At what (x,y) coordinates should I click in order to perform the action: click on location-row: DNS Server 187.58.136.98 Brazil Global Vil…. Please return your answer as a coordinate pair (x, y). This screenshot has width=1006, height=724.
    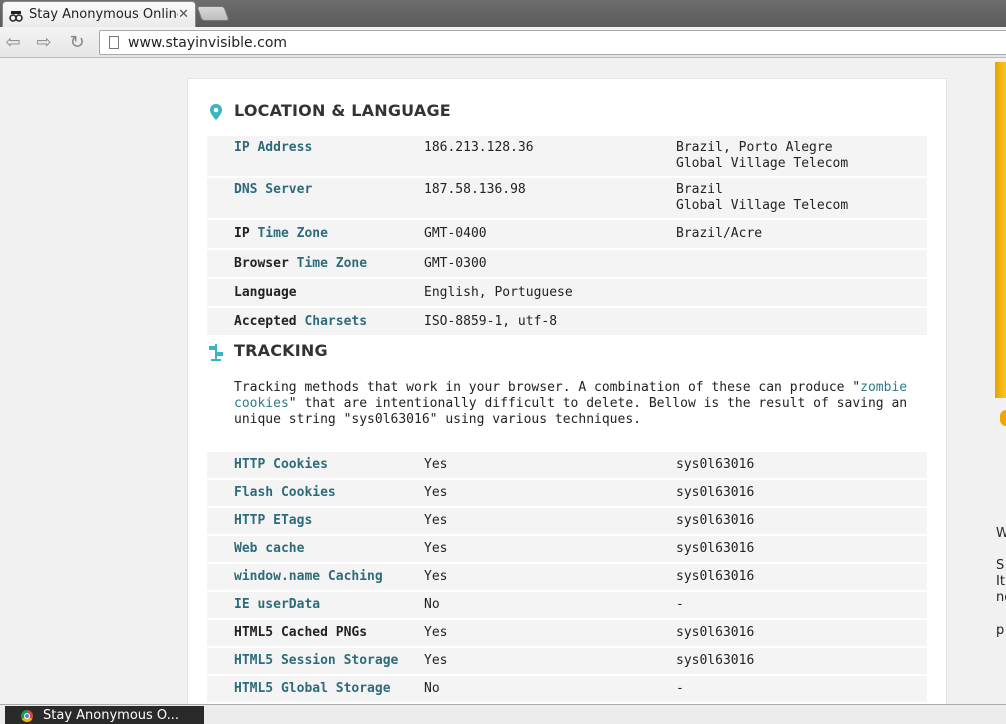
    Looking at the image, I should click on (567, 198).